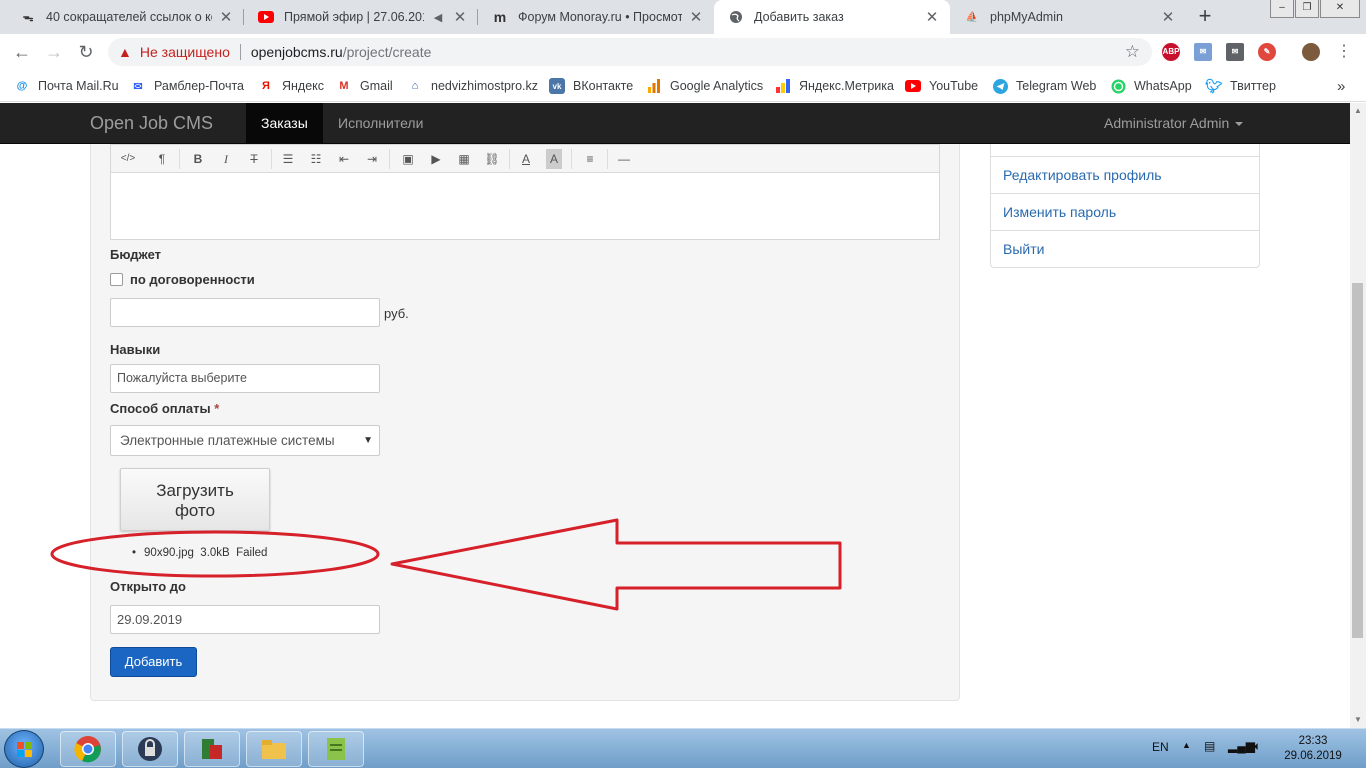 This screenshot has width=1366, height=772. I want to click on italic-icon: I, so click(226, 159).